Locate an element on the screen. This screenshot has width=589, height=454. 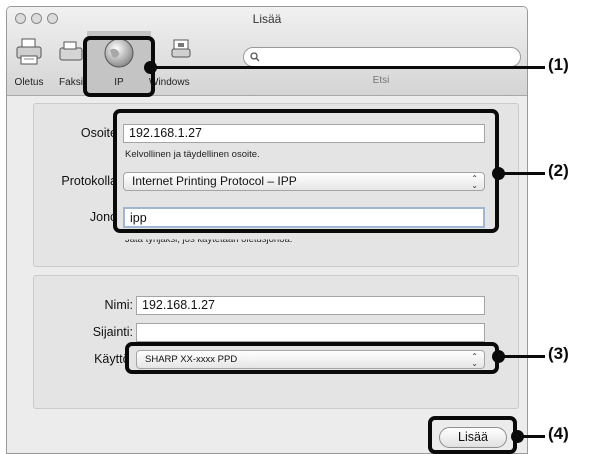
address-label: Osoite is located at coordinates (98, 133).